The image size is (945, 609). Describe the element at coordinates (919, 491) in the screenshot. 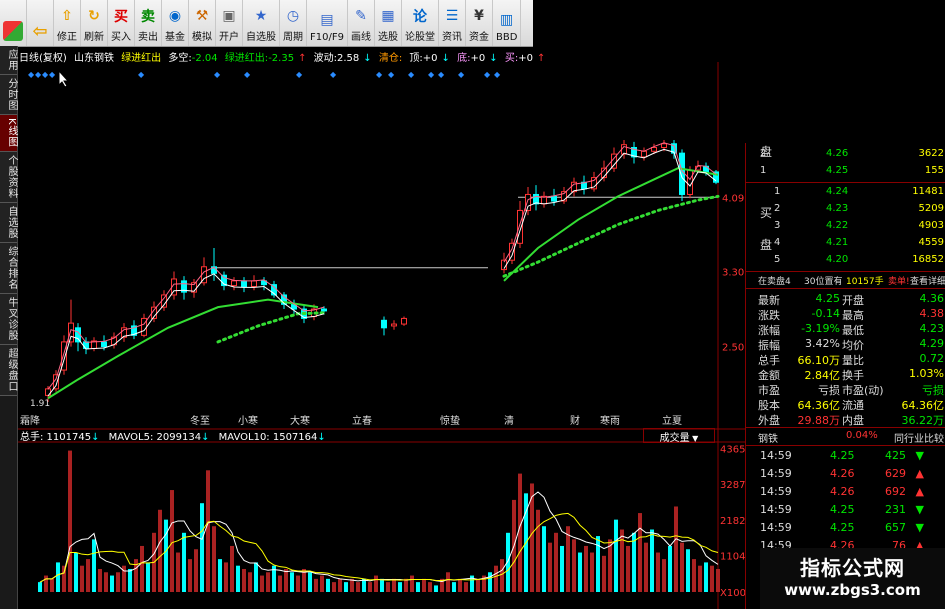

I see `up-arrow-icon: ▲` at that location.